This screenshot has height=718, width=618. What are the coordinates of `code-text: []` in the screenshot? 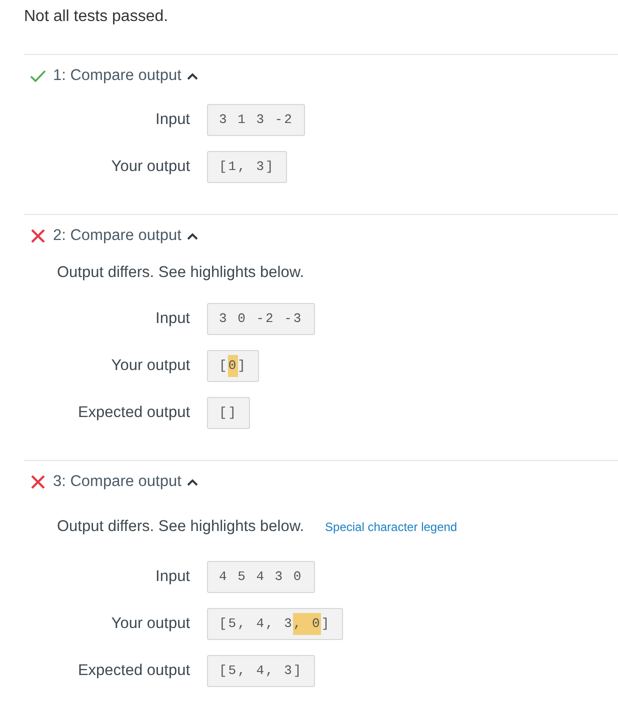 It's located at (228, 413).